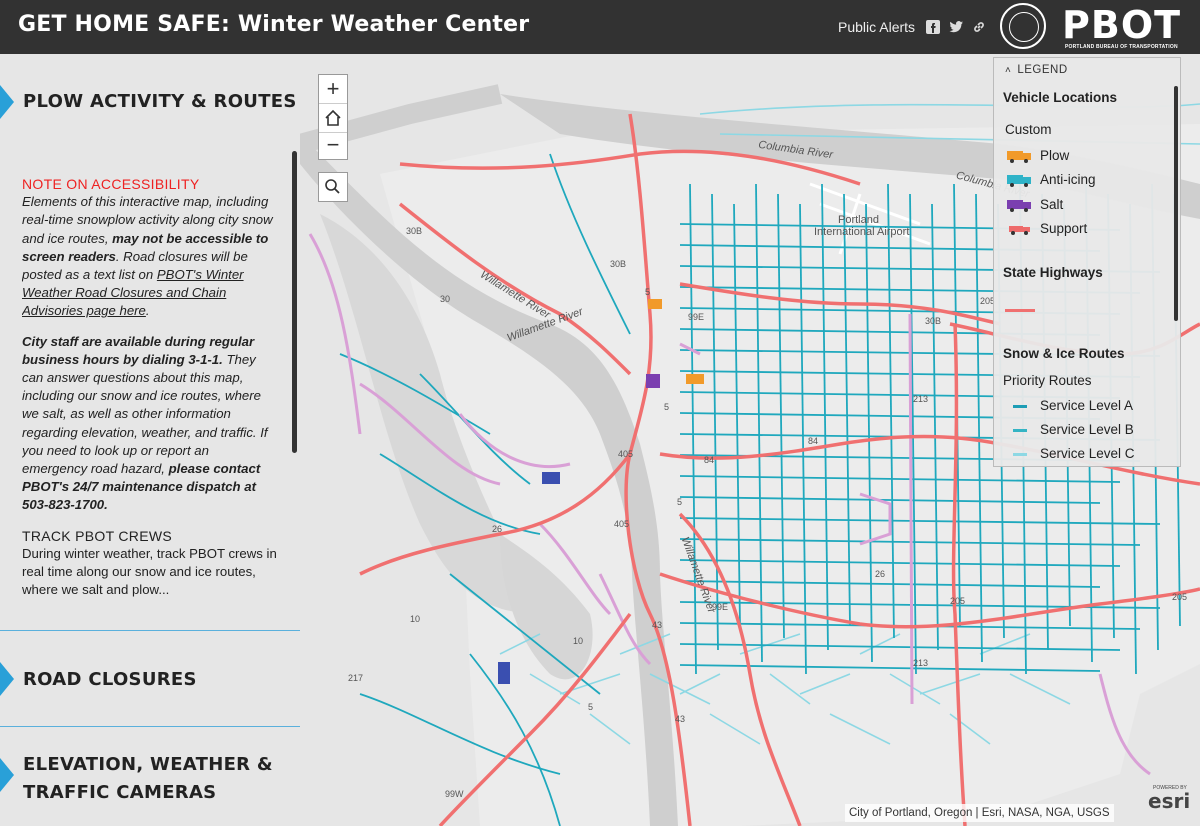  What do you see at coordinates (1064, 353) in the screenshot?
I see `legend-snow-ice-title: Snow & Ice Routes` at bounding box center [1064, 353].